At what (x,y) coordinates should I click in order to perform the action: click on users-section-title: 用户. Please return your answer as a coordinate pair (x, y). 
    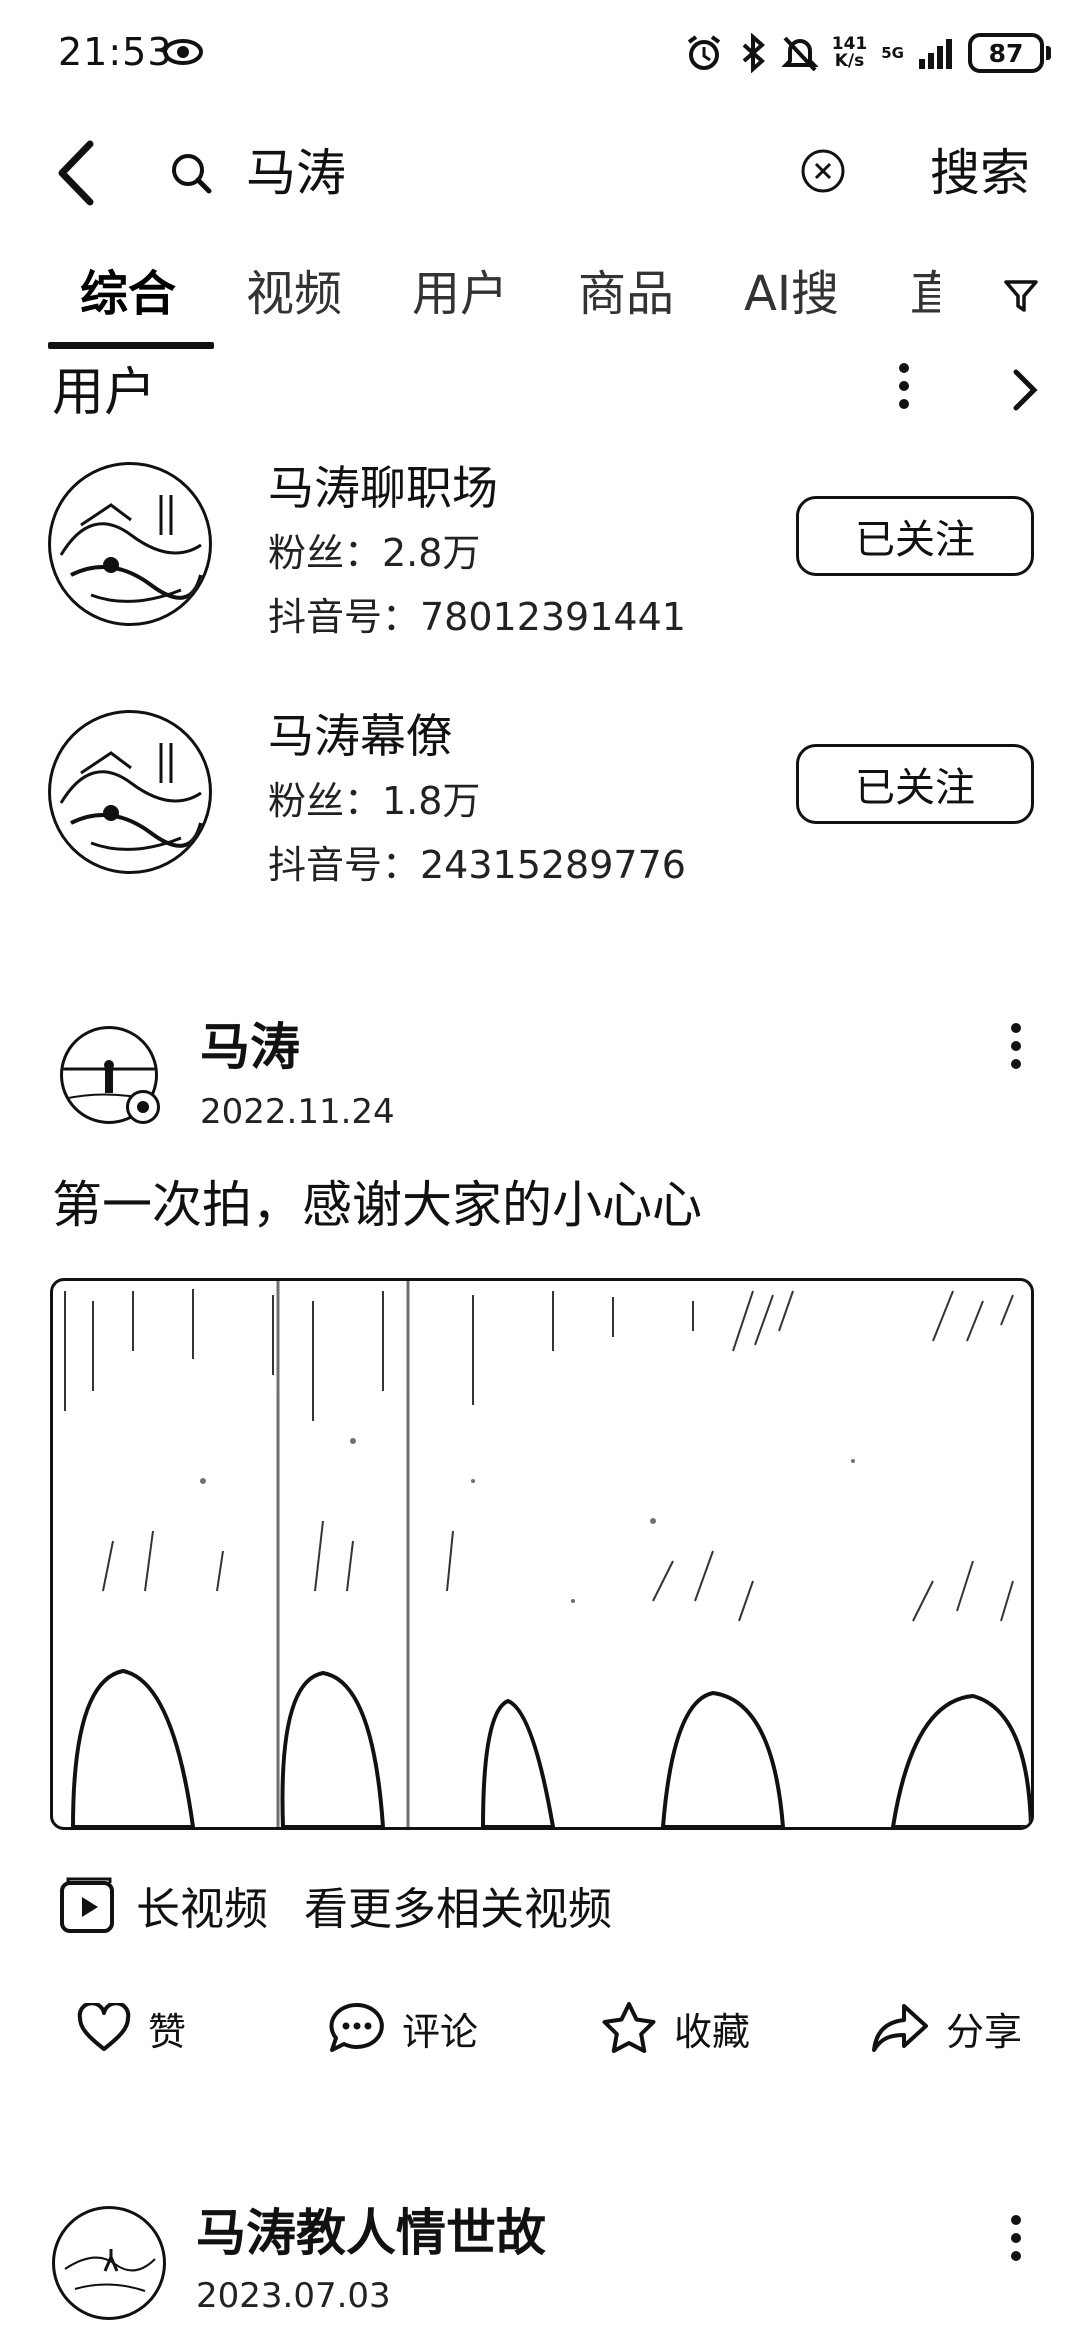
    Looking at the image, I should click on (104, 393).